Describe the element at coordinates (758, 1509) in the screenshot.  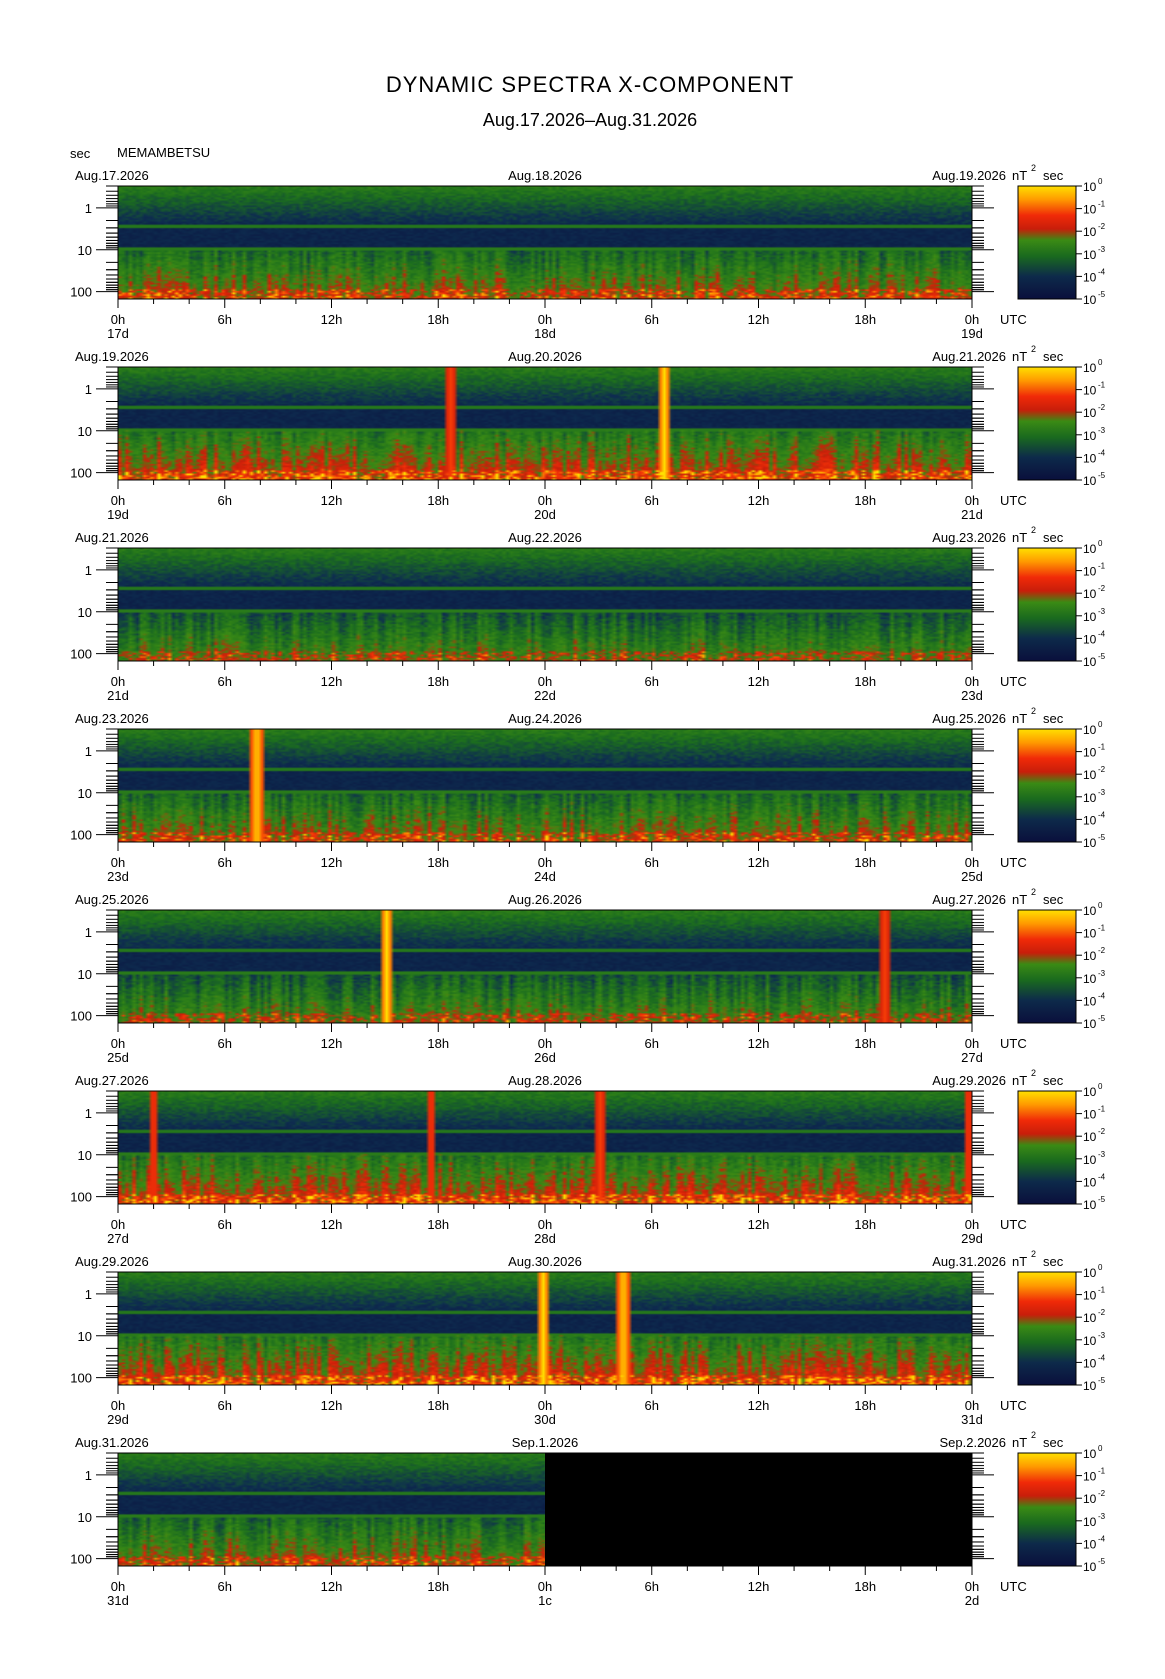
I see `no-data-region` at that location.